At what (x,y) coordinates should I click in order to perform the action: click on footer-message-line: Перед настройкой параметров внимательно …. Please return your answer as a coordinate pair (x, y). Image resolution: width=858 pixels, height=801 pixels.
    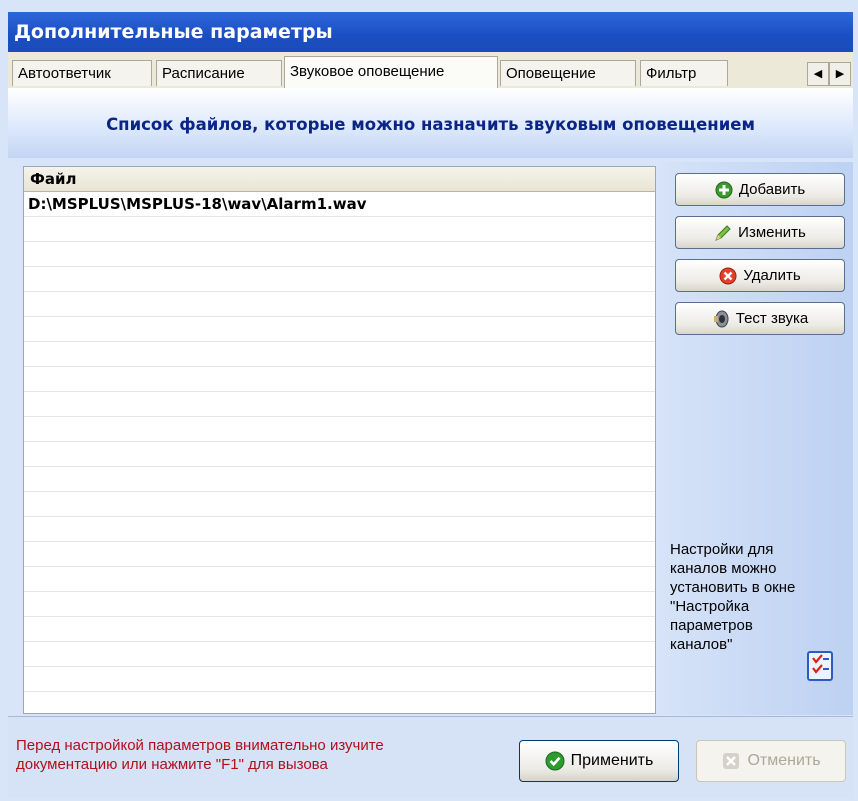
    Looking at the image, I should click on (200, 745).